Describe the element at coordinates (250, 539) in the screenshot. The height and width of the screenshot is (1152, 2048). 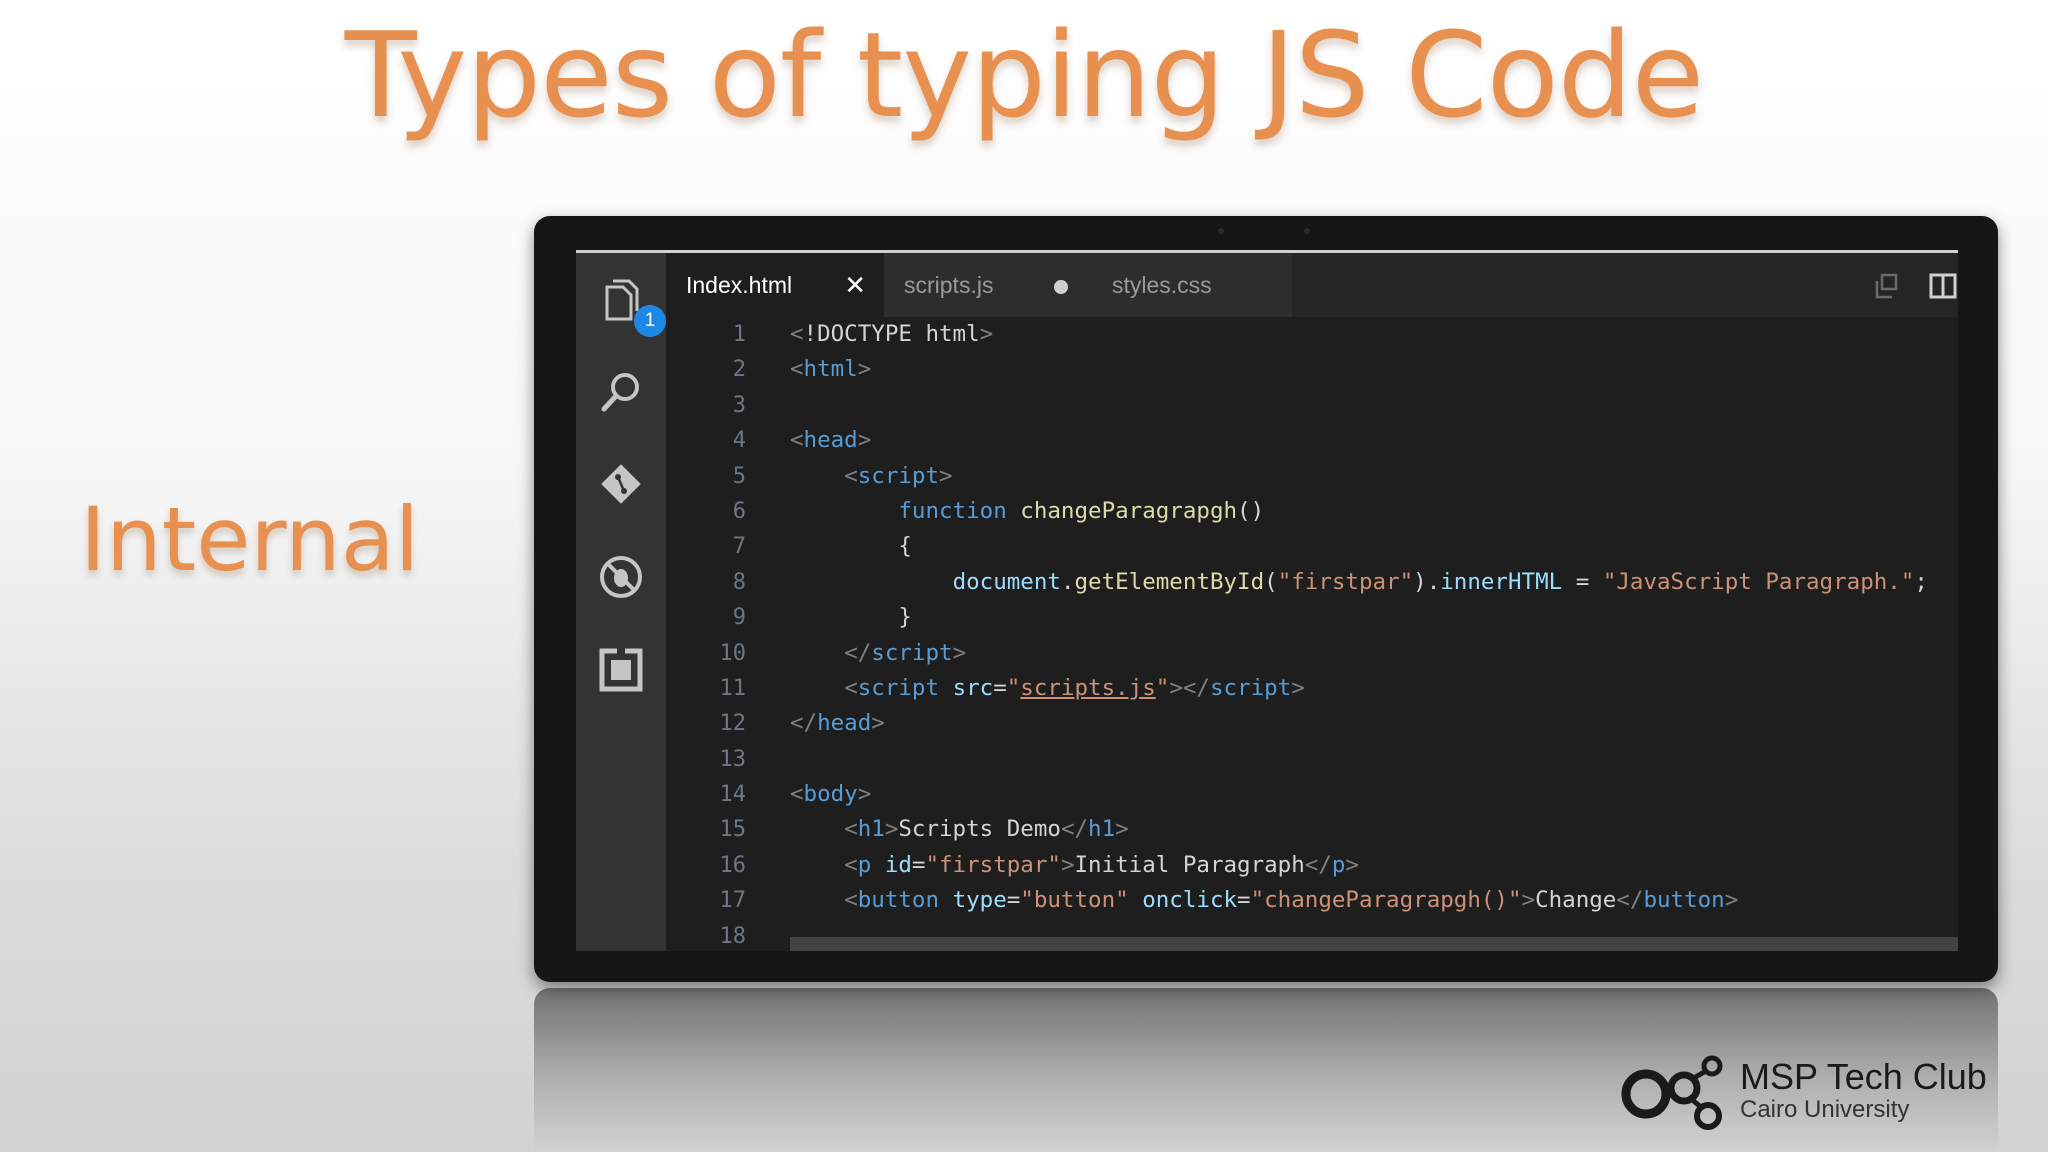
I see `section-label: Internal` at that location.